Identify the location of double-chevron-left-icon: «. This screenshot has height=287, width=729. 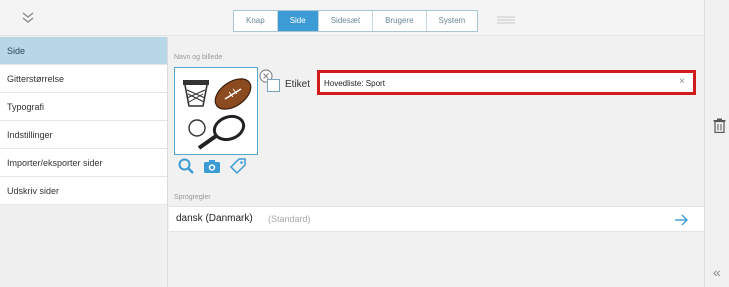
(717, 272).